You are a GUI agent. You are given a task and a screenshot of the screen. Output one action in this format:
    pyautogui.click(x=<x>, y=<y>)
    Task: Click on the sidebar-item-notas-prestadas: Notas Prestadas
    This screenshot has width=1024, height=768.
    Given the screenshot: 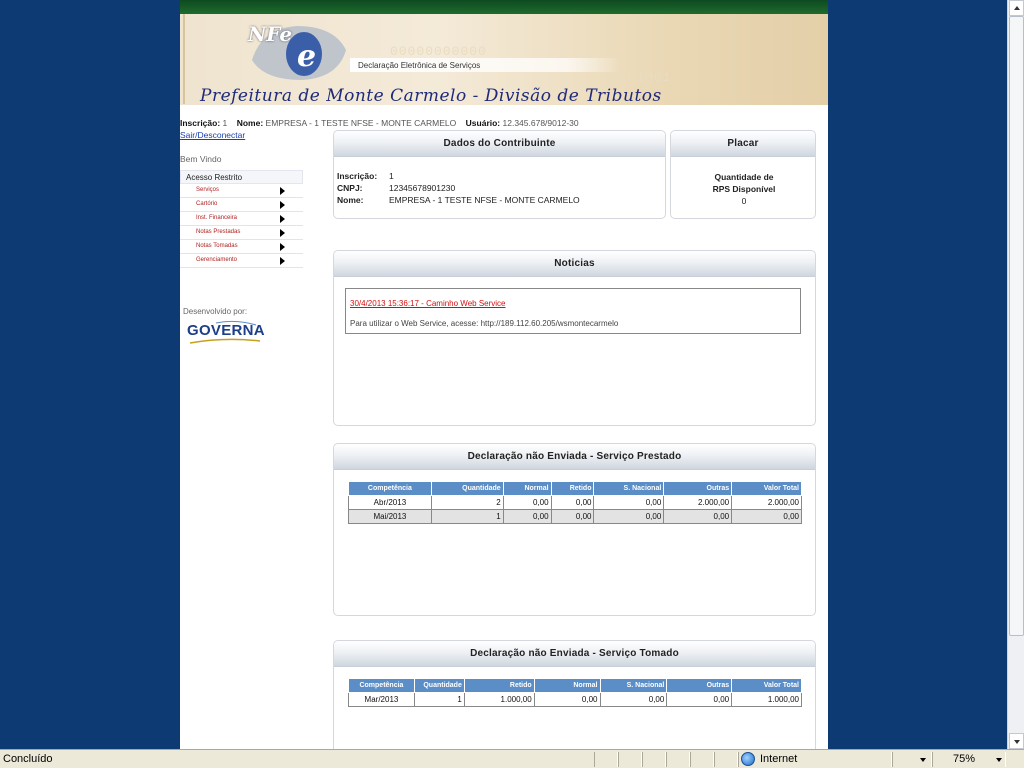 What is the action you would take?
    pyautogui.click(x=241, y=233)
    